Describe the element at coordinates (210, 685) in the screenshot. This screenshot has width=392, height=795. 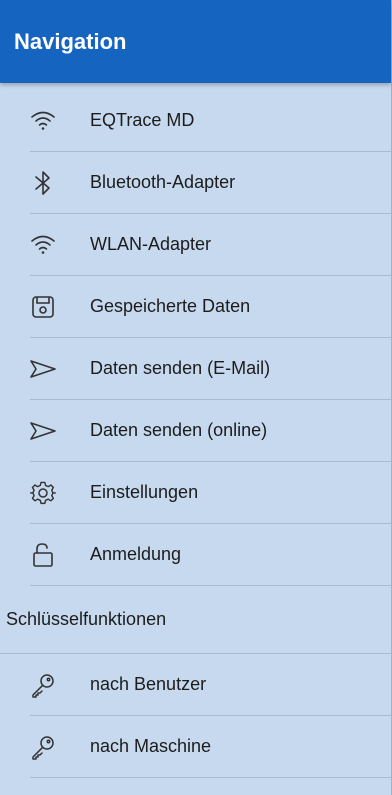
I see `menu-item-nach-benutzer: nach Benutzer` at that location.